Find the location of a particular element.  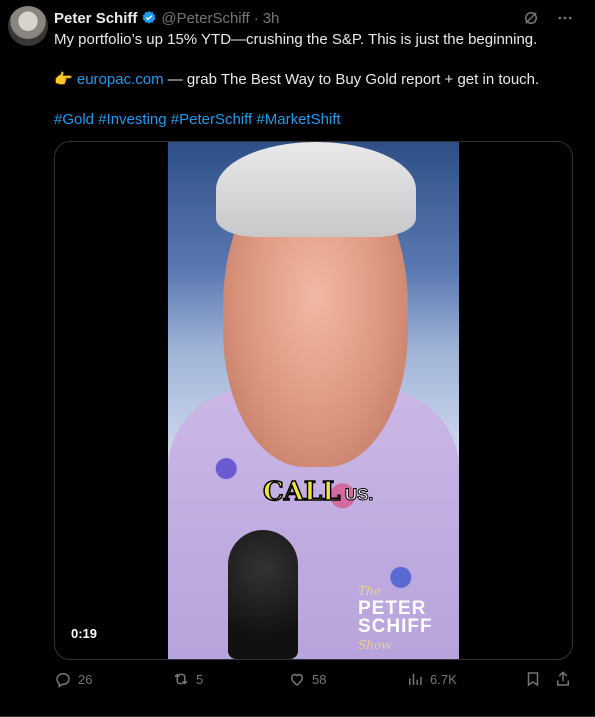

views-icon is located at coordinates (415, 679).